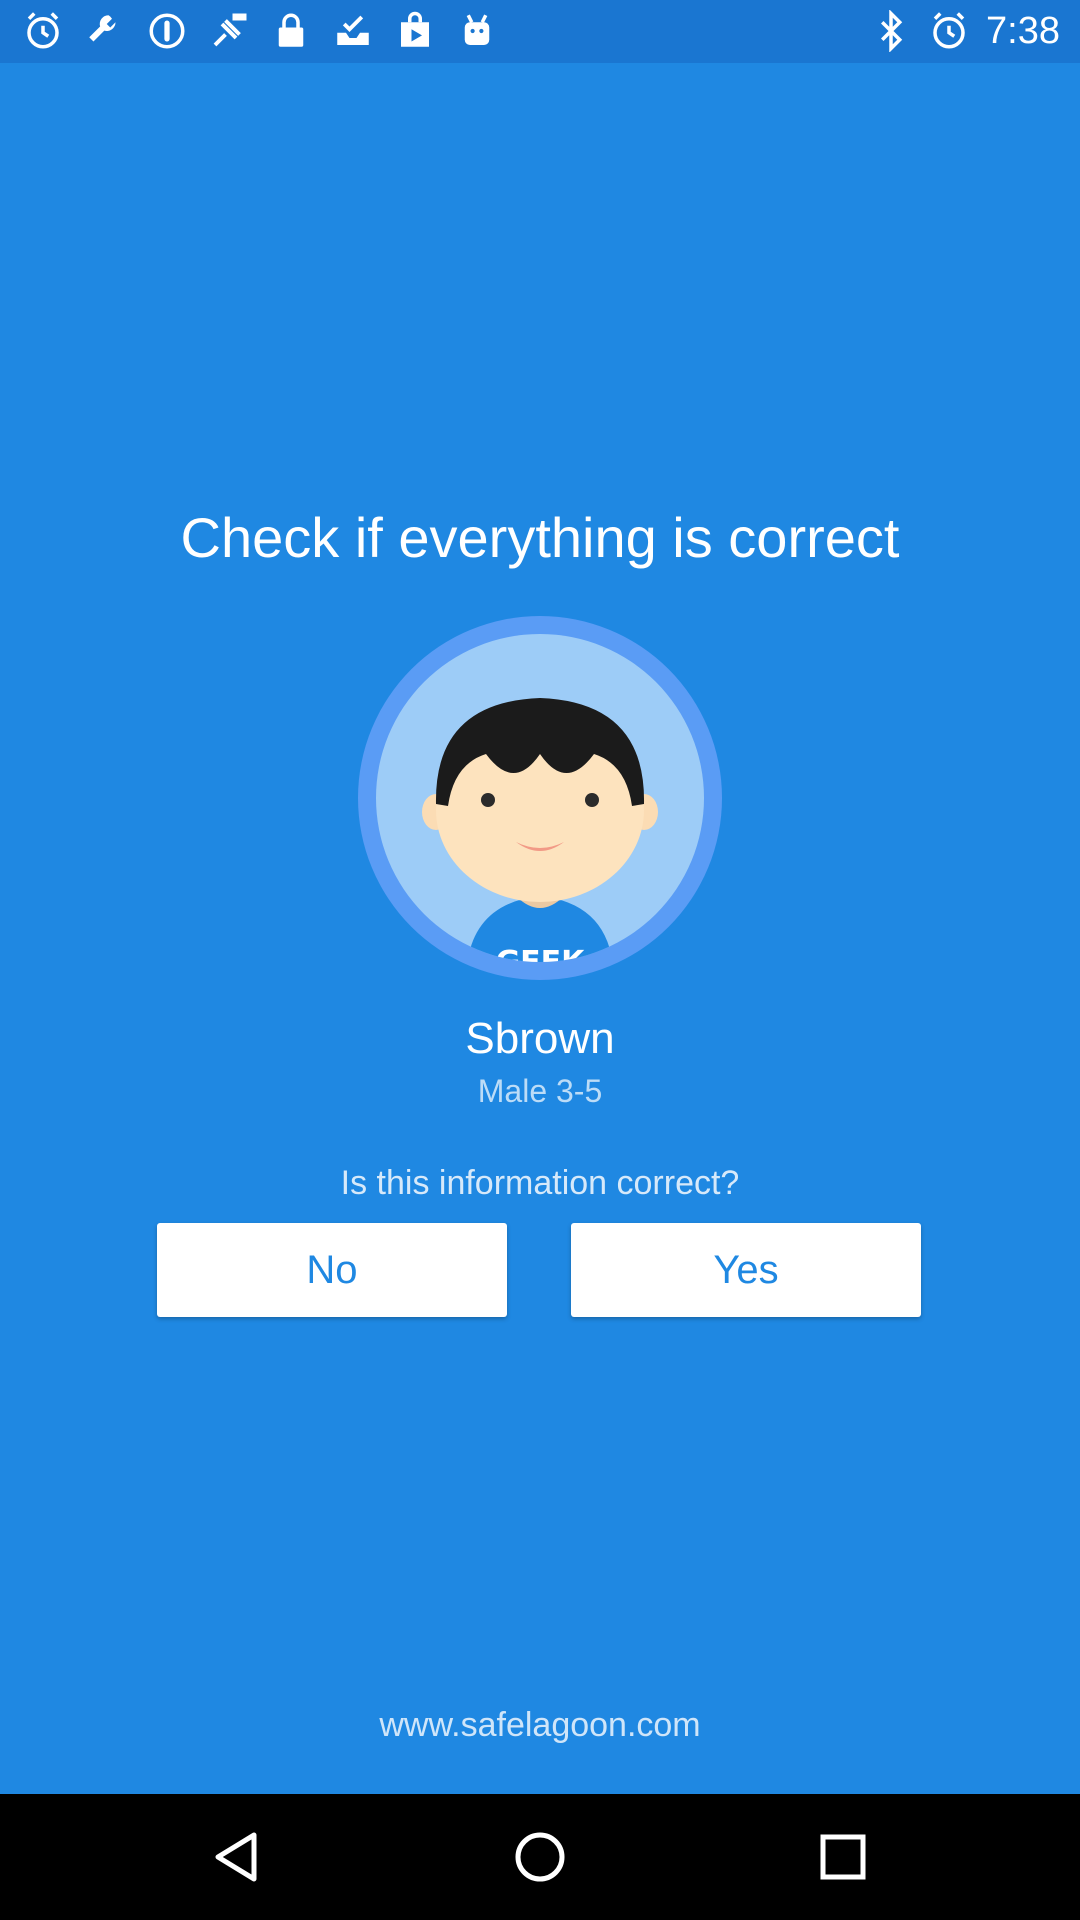 This screenshot has height=1920, width=1080. Describe the element at coordinates (540, 1091) in the screenshot. I see `profile-details: Male 3-5` at that location.